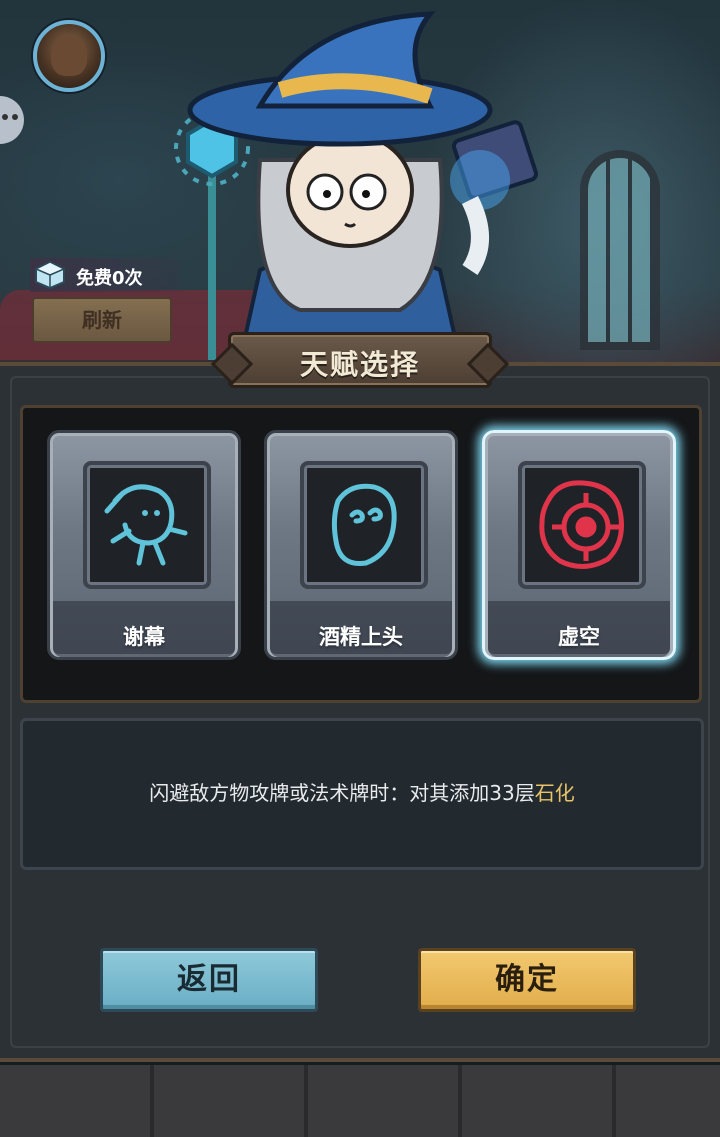 The image size is (720, 1137). I want to click on talent-card-xiemu: 谢幕, so click(144, 545).